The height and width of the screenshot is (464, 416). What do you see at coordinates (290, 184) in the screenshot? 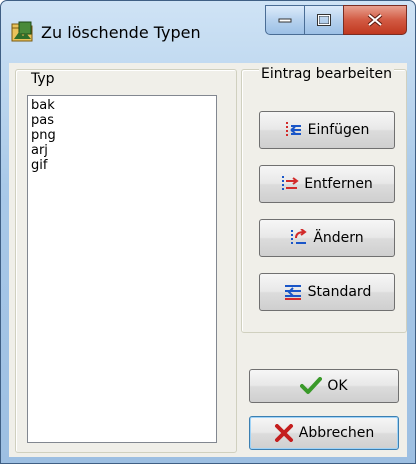
I see `remove-icon` at bounding box center [290, 184].